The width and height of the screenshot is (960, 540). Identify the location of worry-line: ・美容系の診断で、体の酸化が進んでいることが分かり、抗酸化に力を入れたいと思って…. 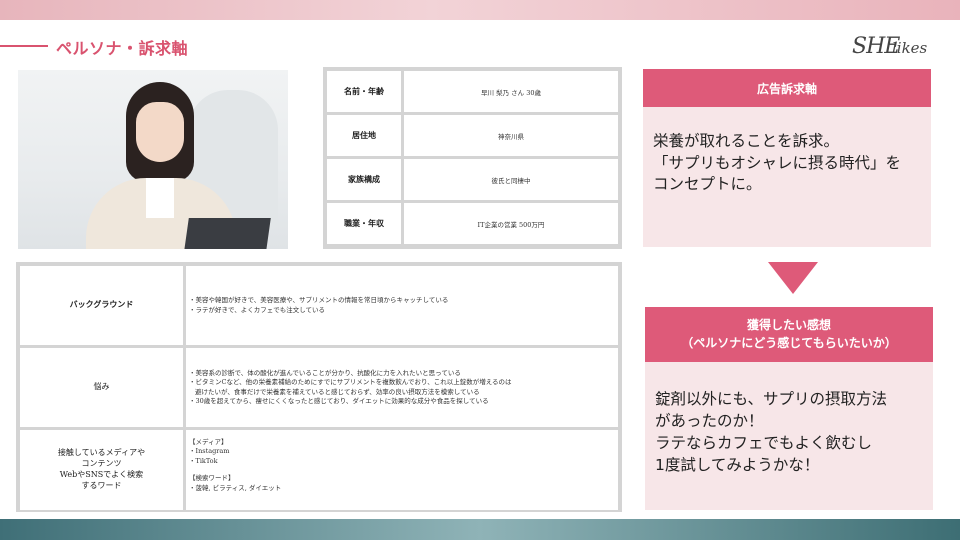
(325, 372).